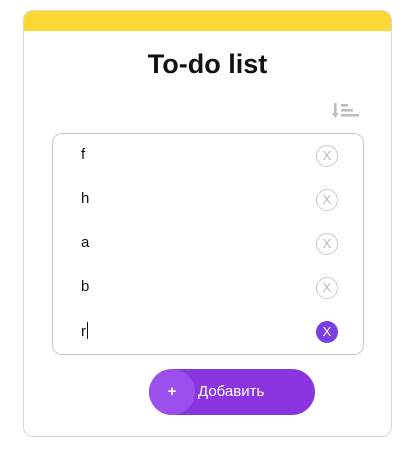 The height and width of the screenshot is (450, 415). What do you see at coordinates (191, 332) in the screenshot?
I see `task-text-field-editing: r` at bounding box center [191, 332].